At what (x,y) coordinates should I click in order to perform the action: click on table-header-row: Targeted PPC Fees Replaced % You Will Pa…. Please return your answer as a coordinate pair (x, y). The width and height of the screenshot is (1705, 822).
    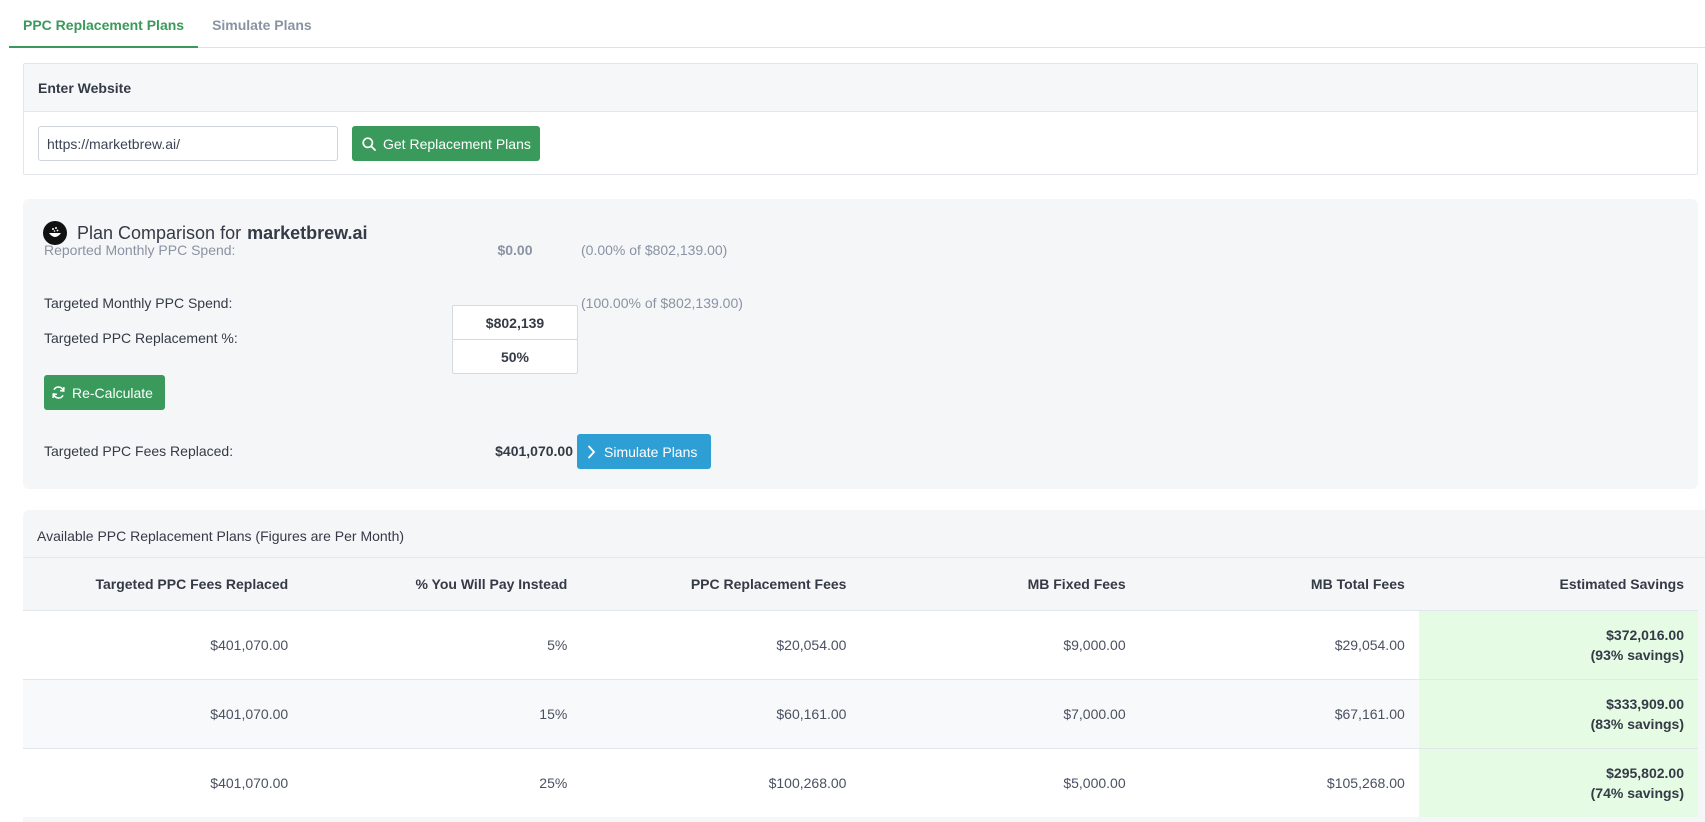
    Looking at the image, I should click on (860, 584).